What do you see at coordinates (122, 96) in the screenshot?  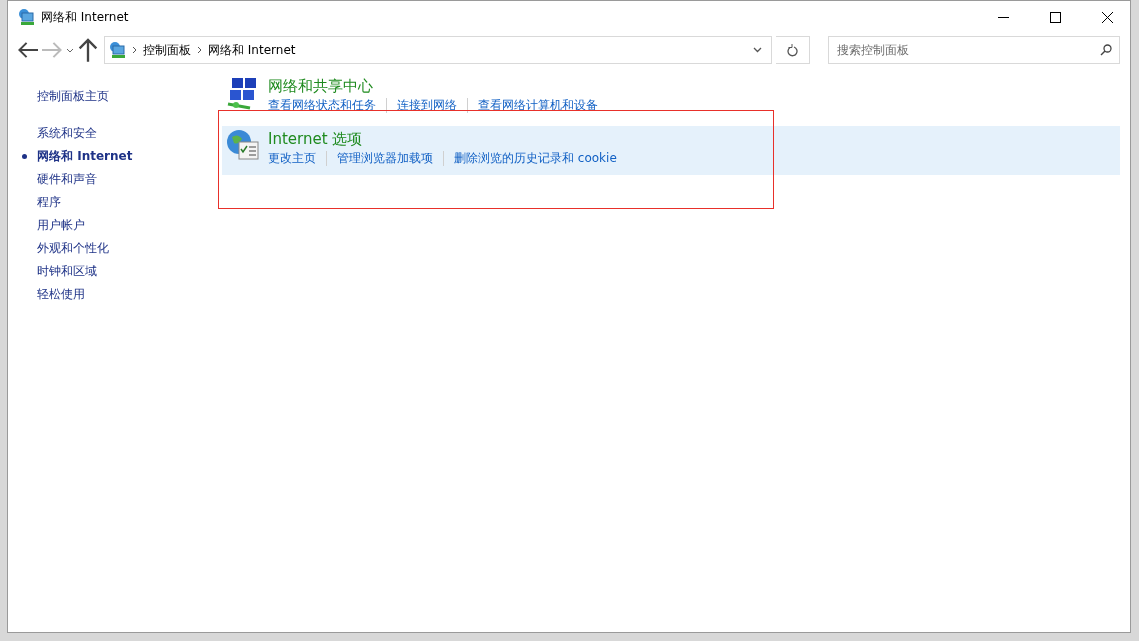 I see `sidebar-home-link: 控制面板主页` at bounding box center [122, 96].